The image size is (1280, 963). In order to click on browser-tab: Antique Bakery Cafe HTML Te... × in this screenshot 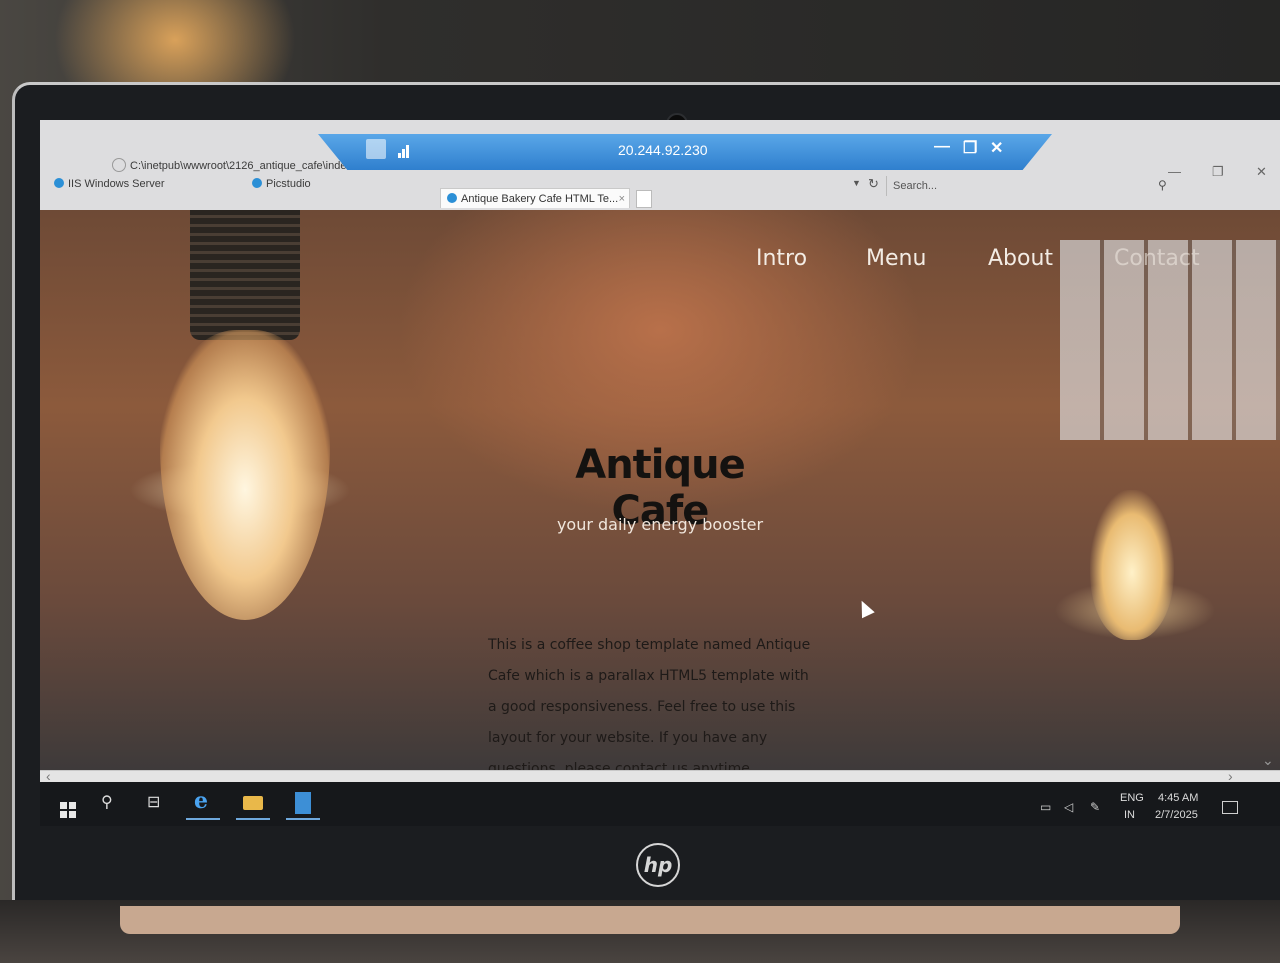, I will do `click(535, 198)`.